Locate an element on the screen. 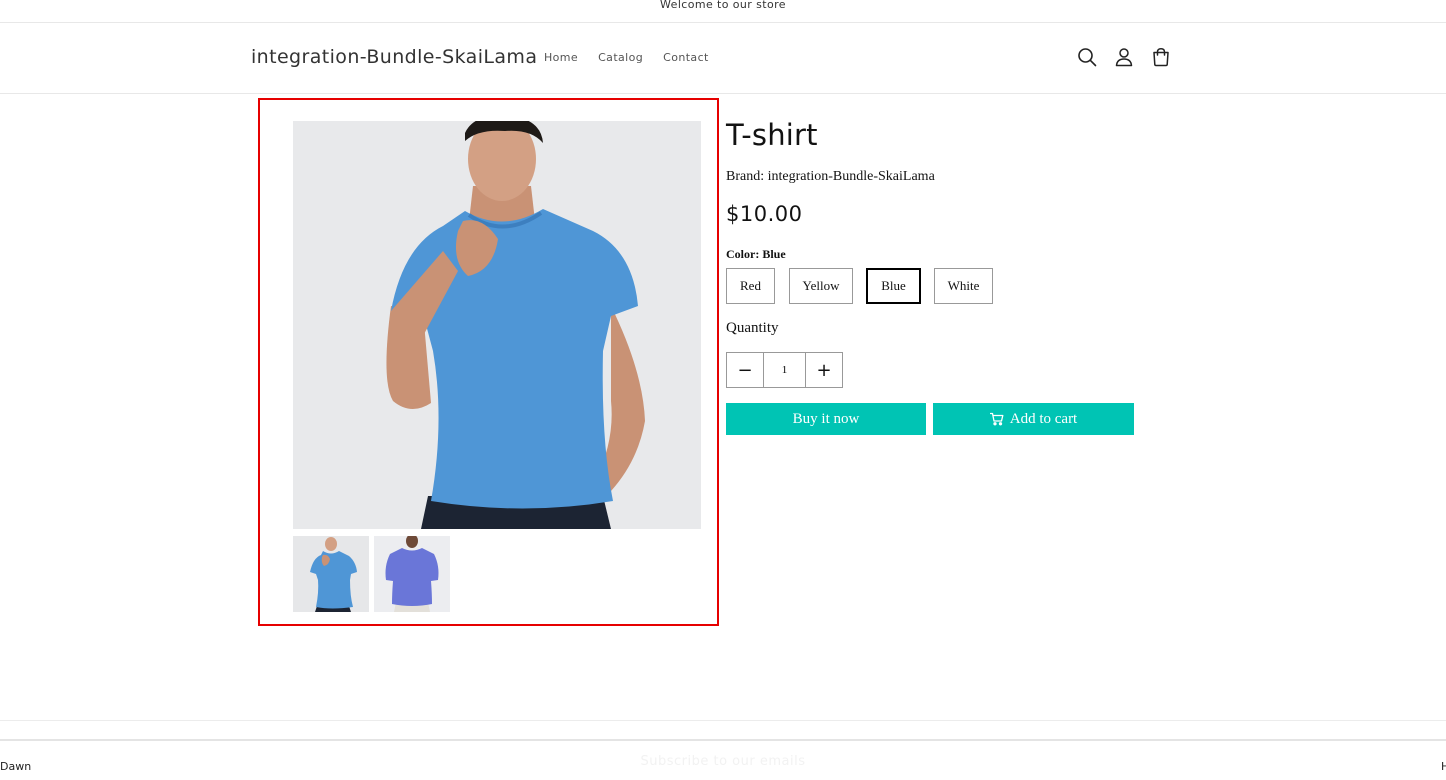 The image size is (1446, 780). buy-now-button: Buy it now is located at coordinates (826, 419).